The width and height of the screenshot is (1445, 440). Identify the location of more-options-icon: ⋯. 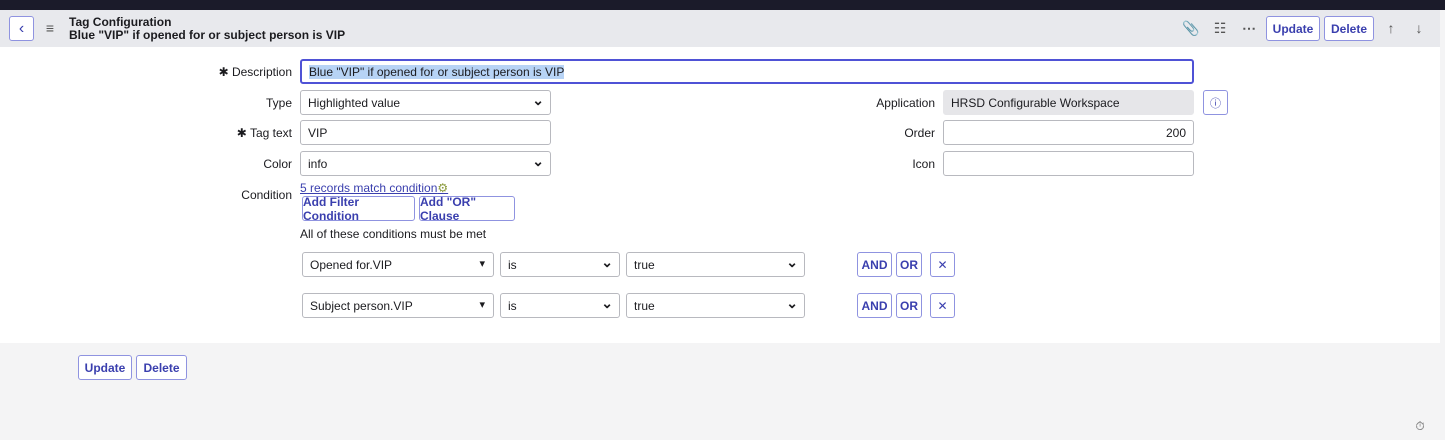
(1249, 28).